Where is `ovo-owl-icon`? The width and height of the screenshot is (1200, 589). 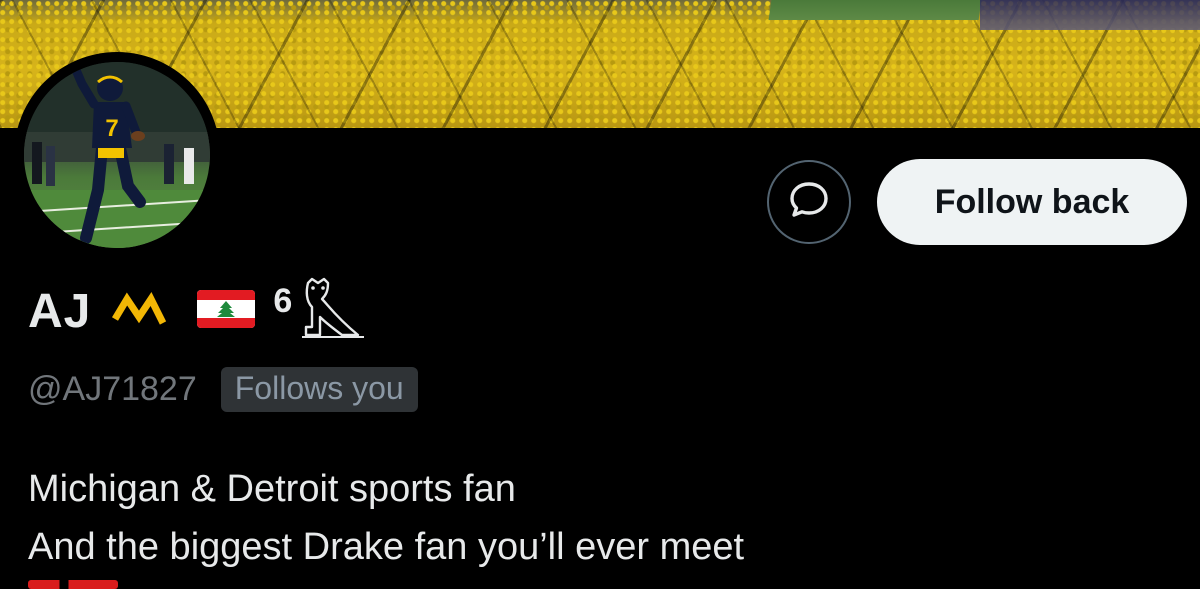 ovo-owl-icon is located at coordinates (333, 311).